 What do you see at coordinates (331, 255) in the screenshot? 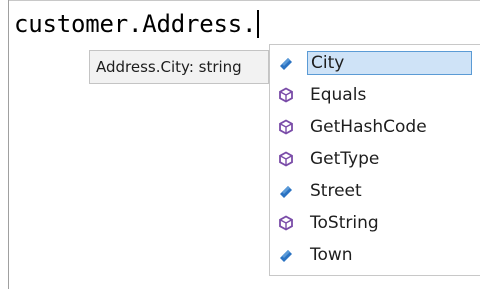
I see `completion-item-label: Town` at bounding box center [331, 255].